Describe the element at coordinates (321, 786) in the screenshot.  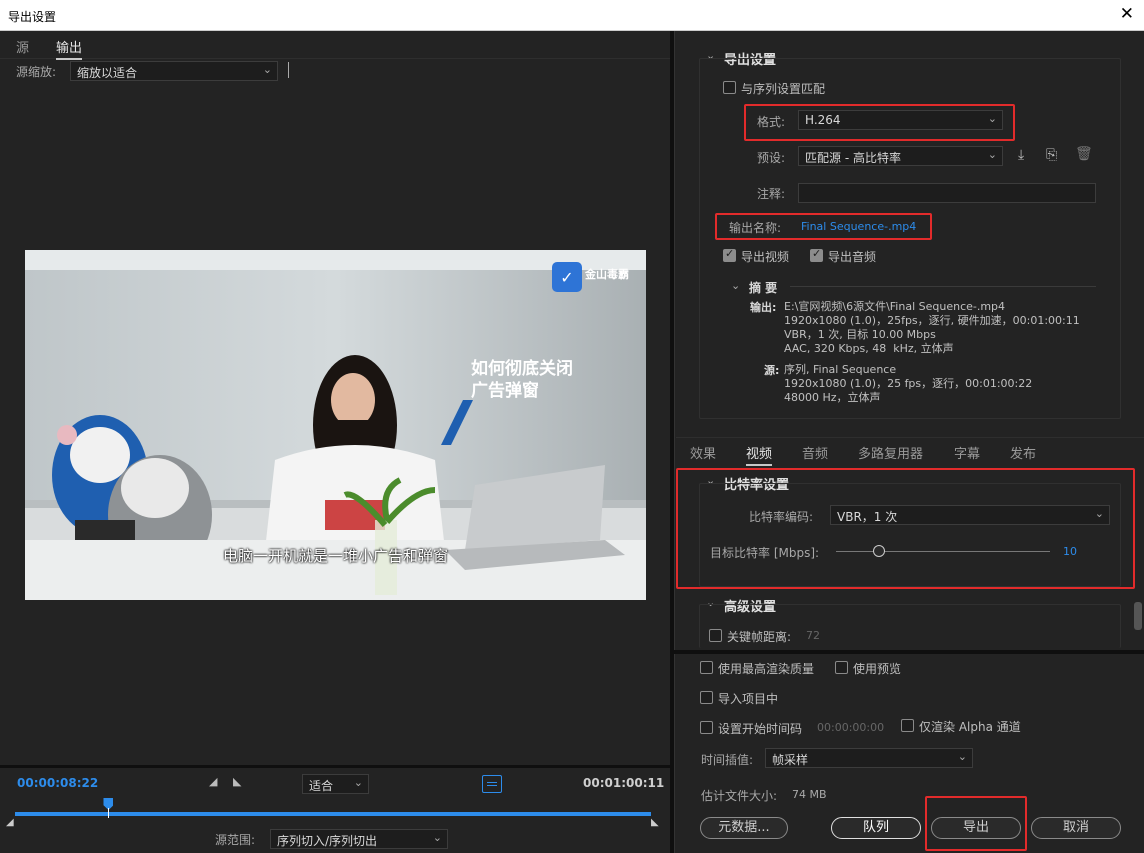
I see `fit-value: 适合` at that location.